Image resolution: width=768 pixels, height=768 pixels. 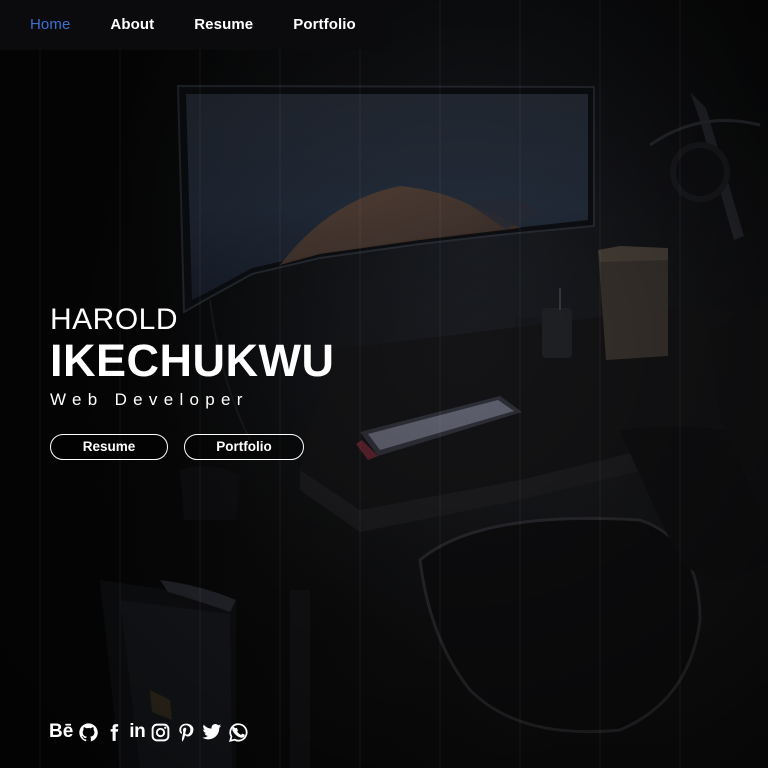 I want to click on top-navigation: Home About Resume Portfolio, so click(x=196, y=25).